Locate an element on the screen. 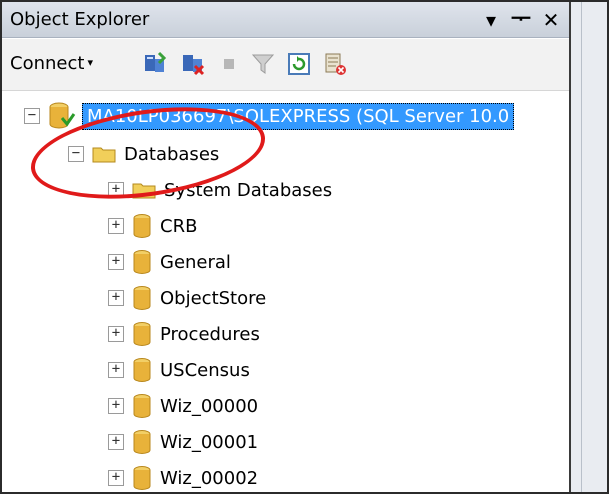  start-powershell-icon is located at coordinates (335, 64).